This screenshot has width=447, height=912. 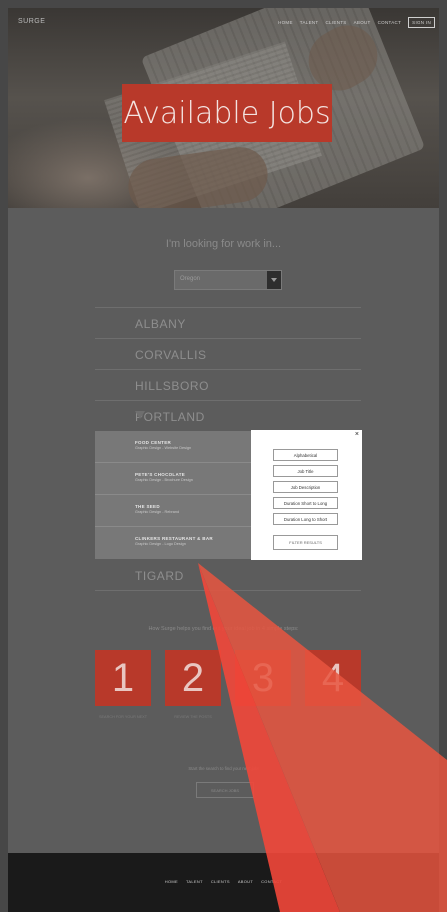 I want to click on filter-results-button: FILTER RESULTS, so click(x=305, y=542).